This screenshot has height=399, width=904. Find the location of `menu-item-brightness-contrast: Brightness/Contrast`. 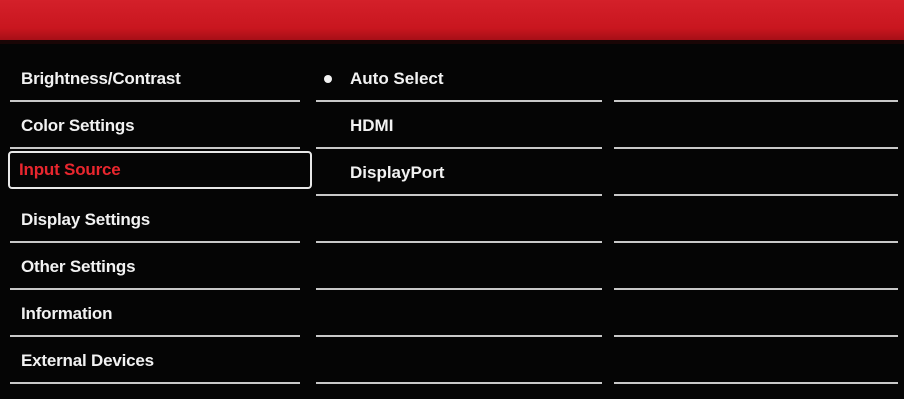

menu-item-brightness-contrast: Brightness/Contrast is located at coordinates (158, 78).